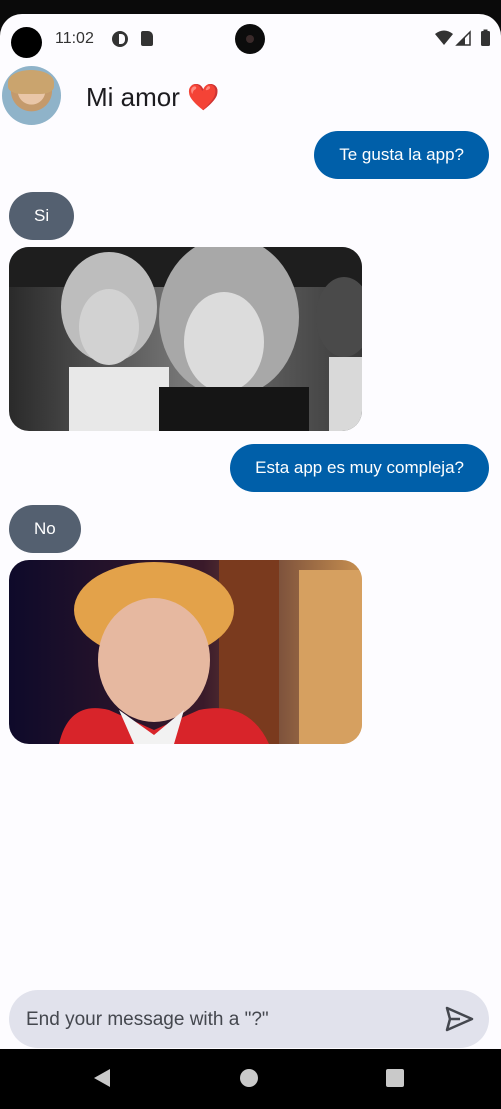 The height and width of the screenshot is (1109, 501). Describe the element at coordinates (359, 468) in the screenshot. I see `message-bubble-sent: Esta app es muy compleja?` at that location.